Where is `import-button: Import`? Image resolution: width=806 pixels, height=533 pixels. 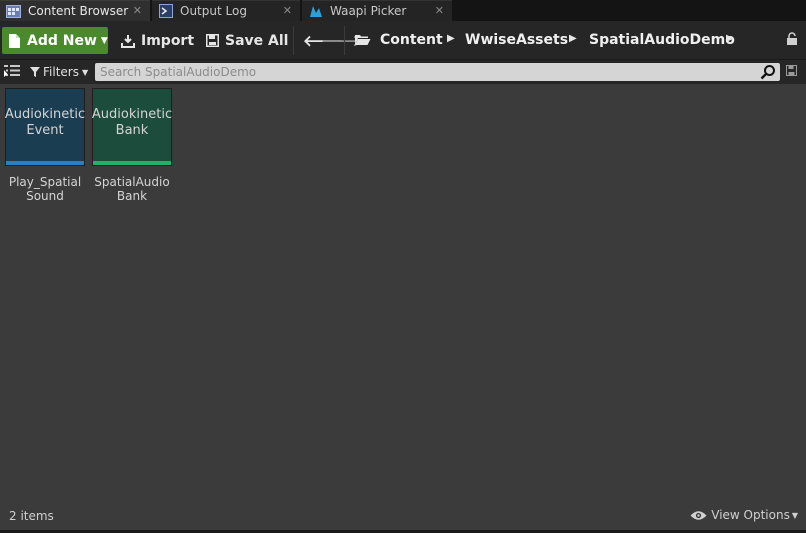
import-button: Import is located at coordinates (157, 40).